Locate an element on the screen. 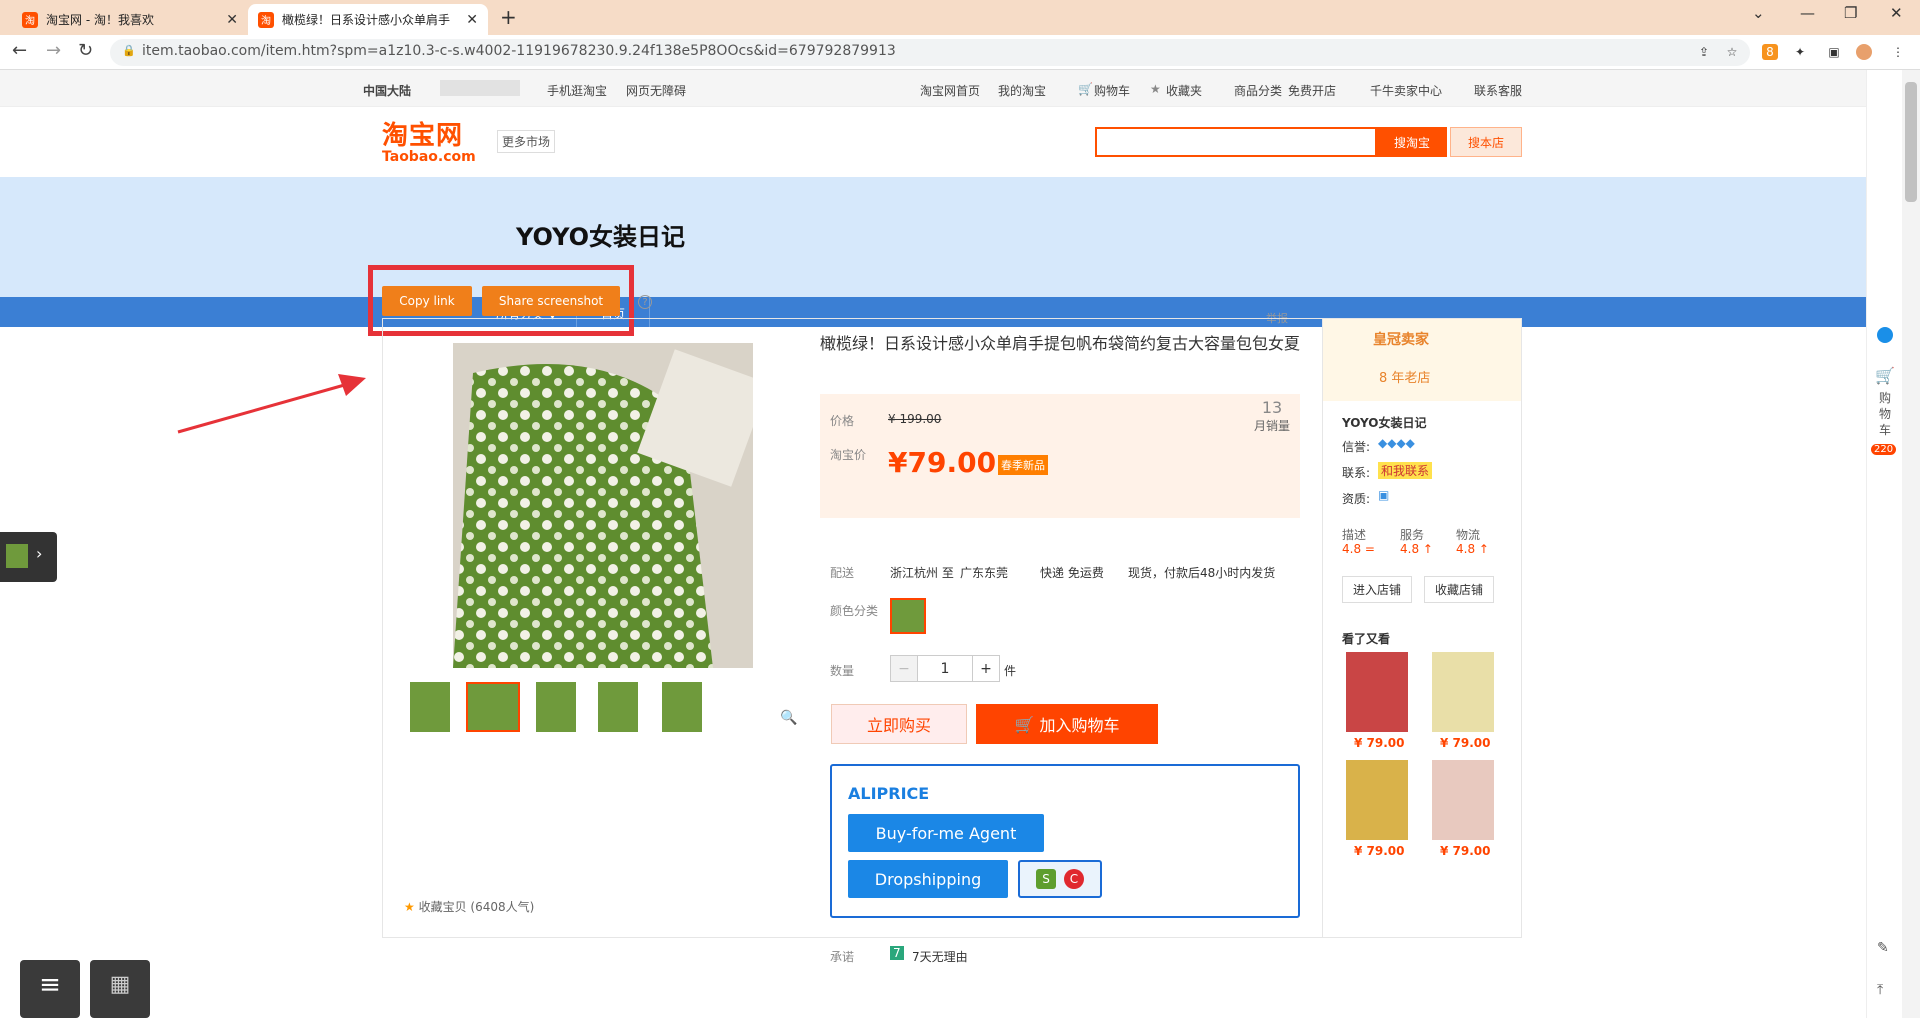 The image size is (1920, 1018). region-select: 中国大陆 is located at coordinates (387, 90).